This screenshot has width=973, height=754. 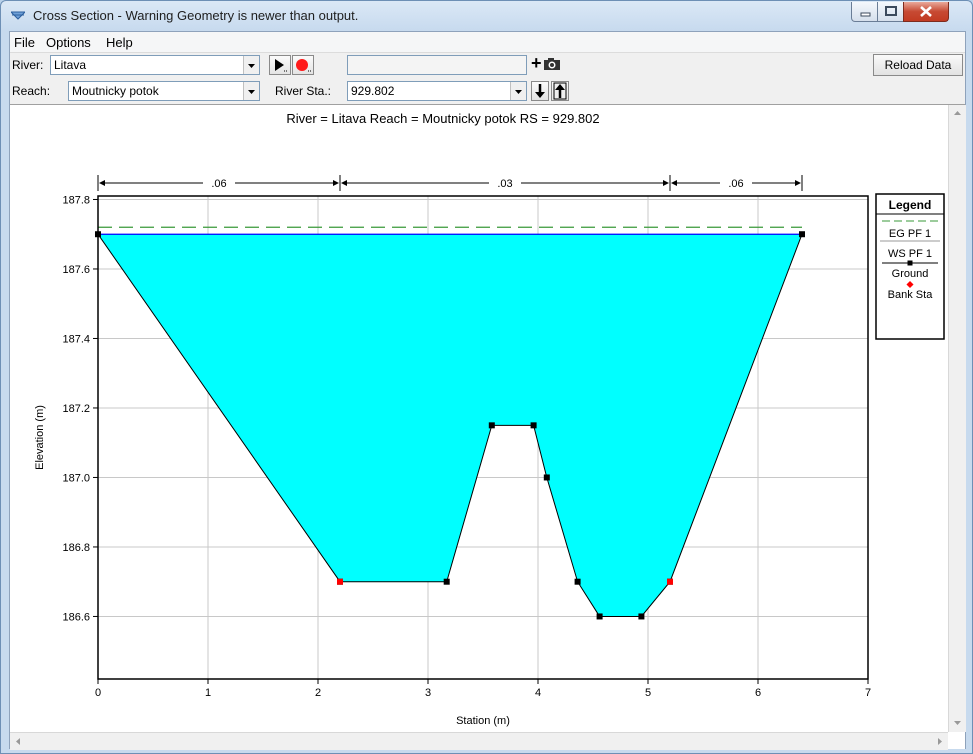 I want to click on x-tick-label: 7, so click(x=868, y=693).